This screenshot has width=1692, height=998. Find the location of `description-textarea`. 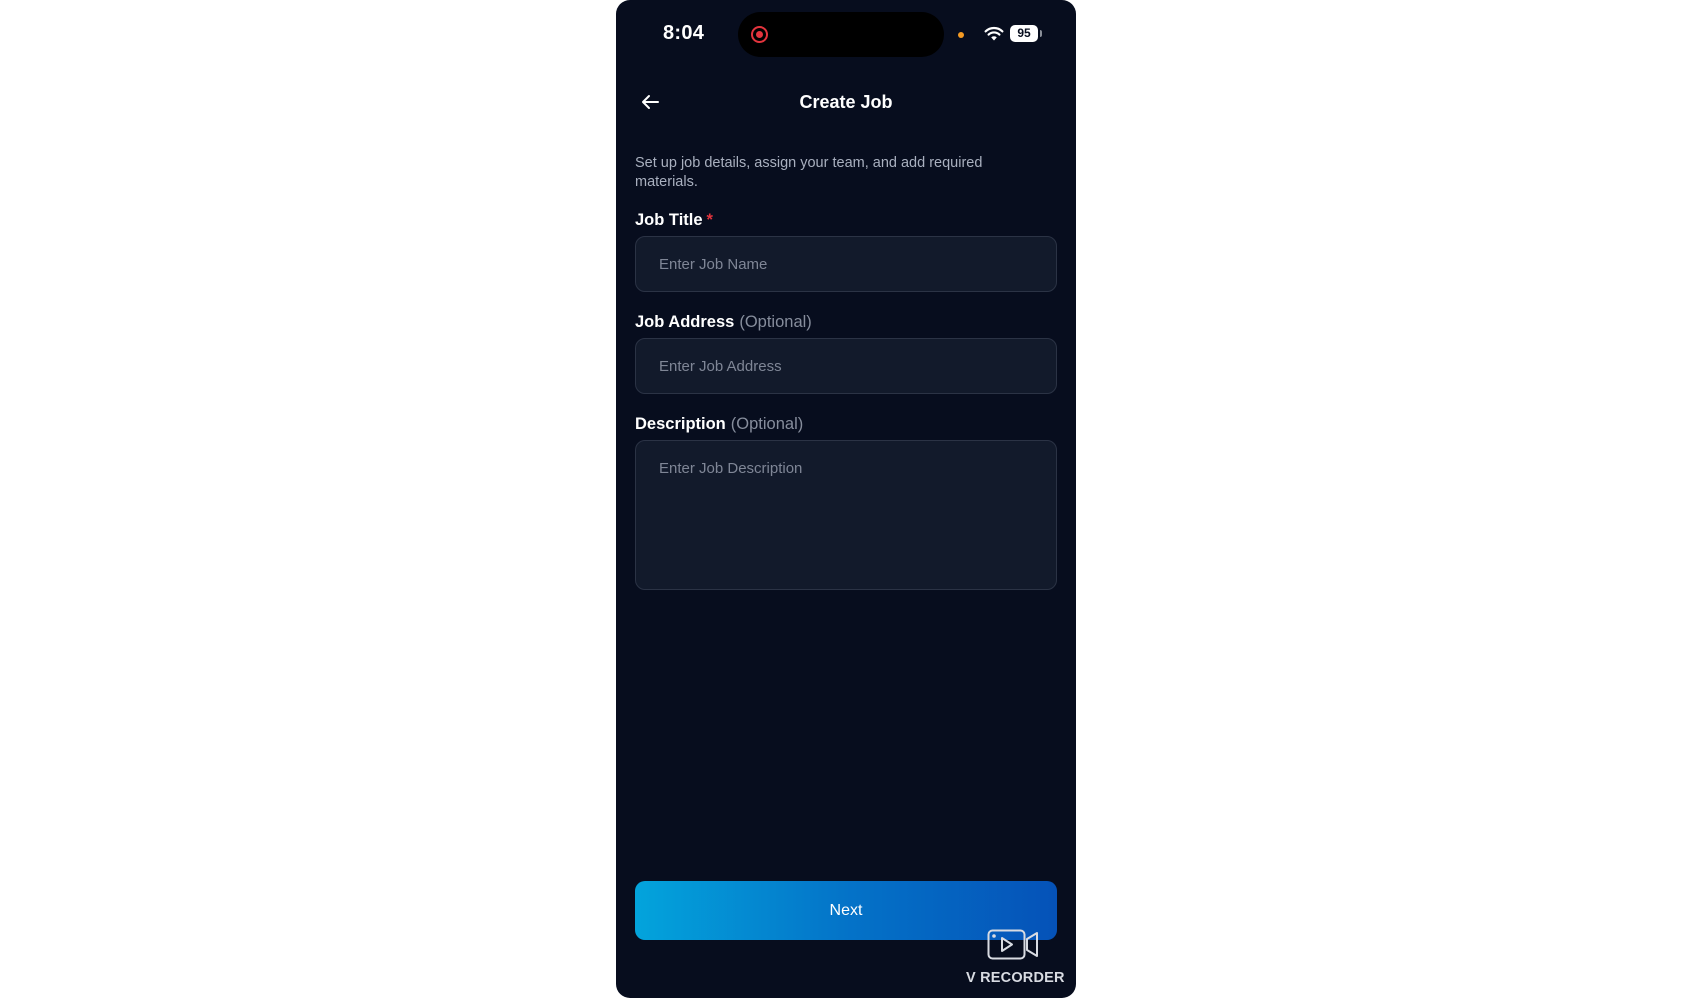

description-textarea is located at coordinates (846, 515).